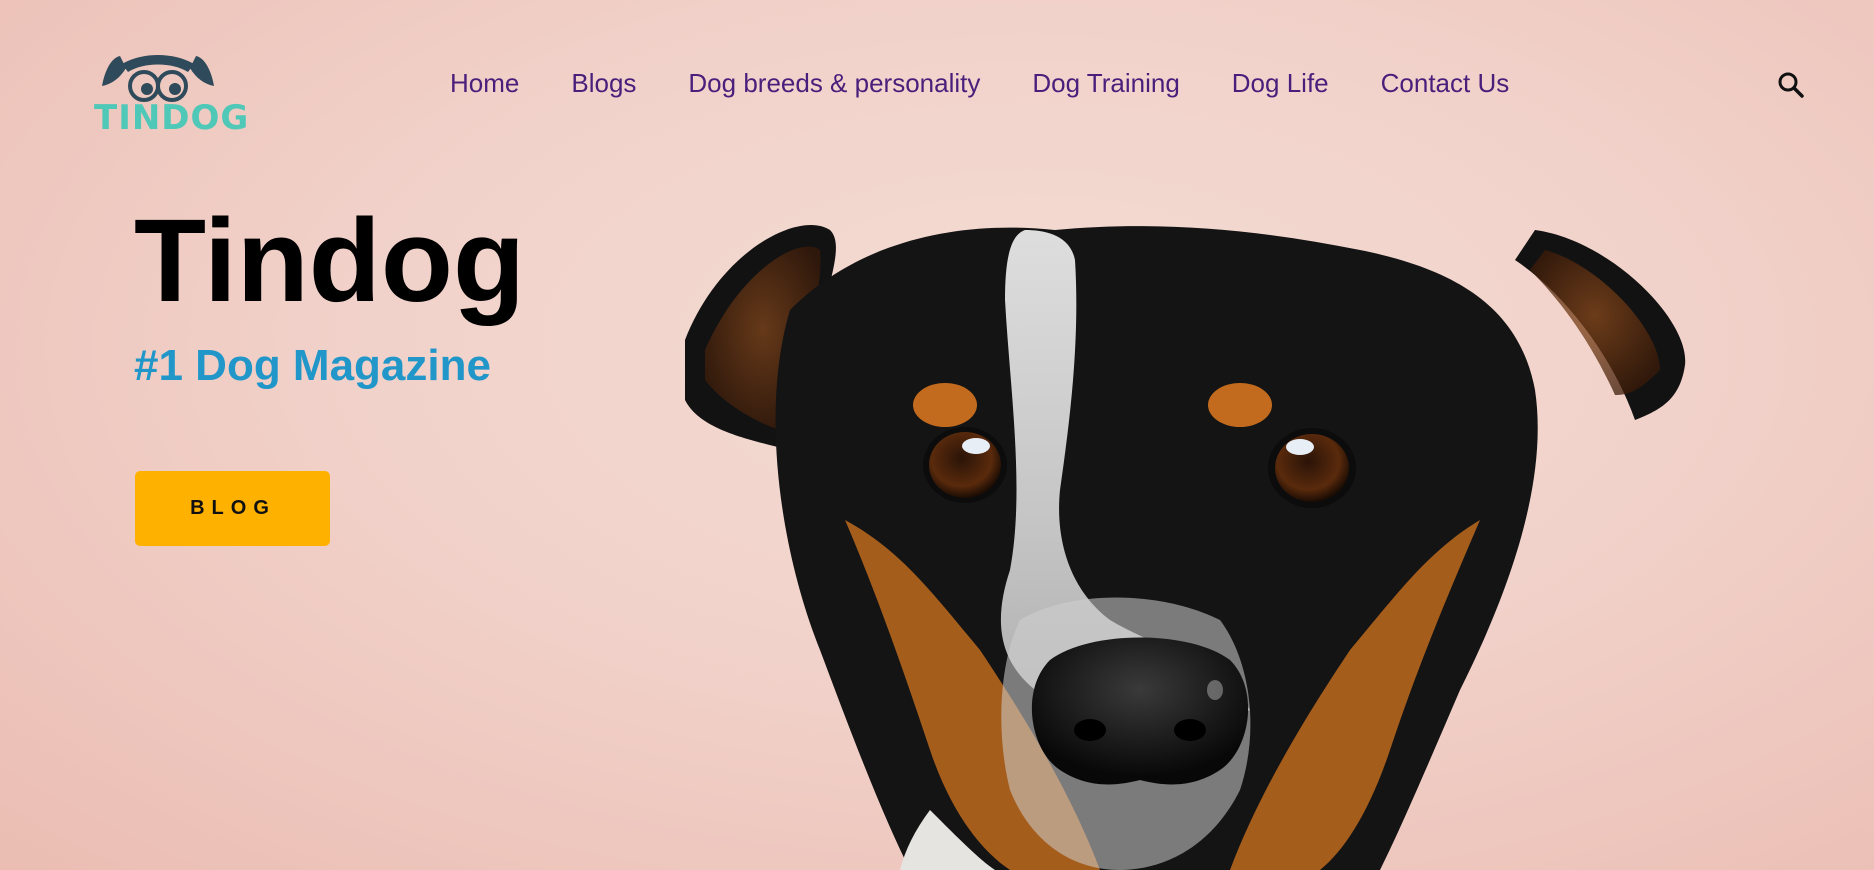 The height and width of the screenshot is (870, 1874). What do you see at coordinates (603, 83) in the screenshot?
I see `nav-blogs-link: Blogs` at bounding box center [603, 83].